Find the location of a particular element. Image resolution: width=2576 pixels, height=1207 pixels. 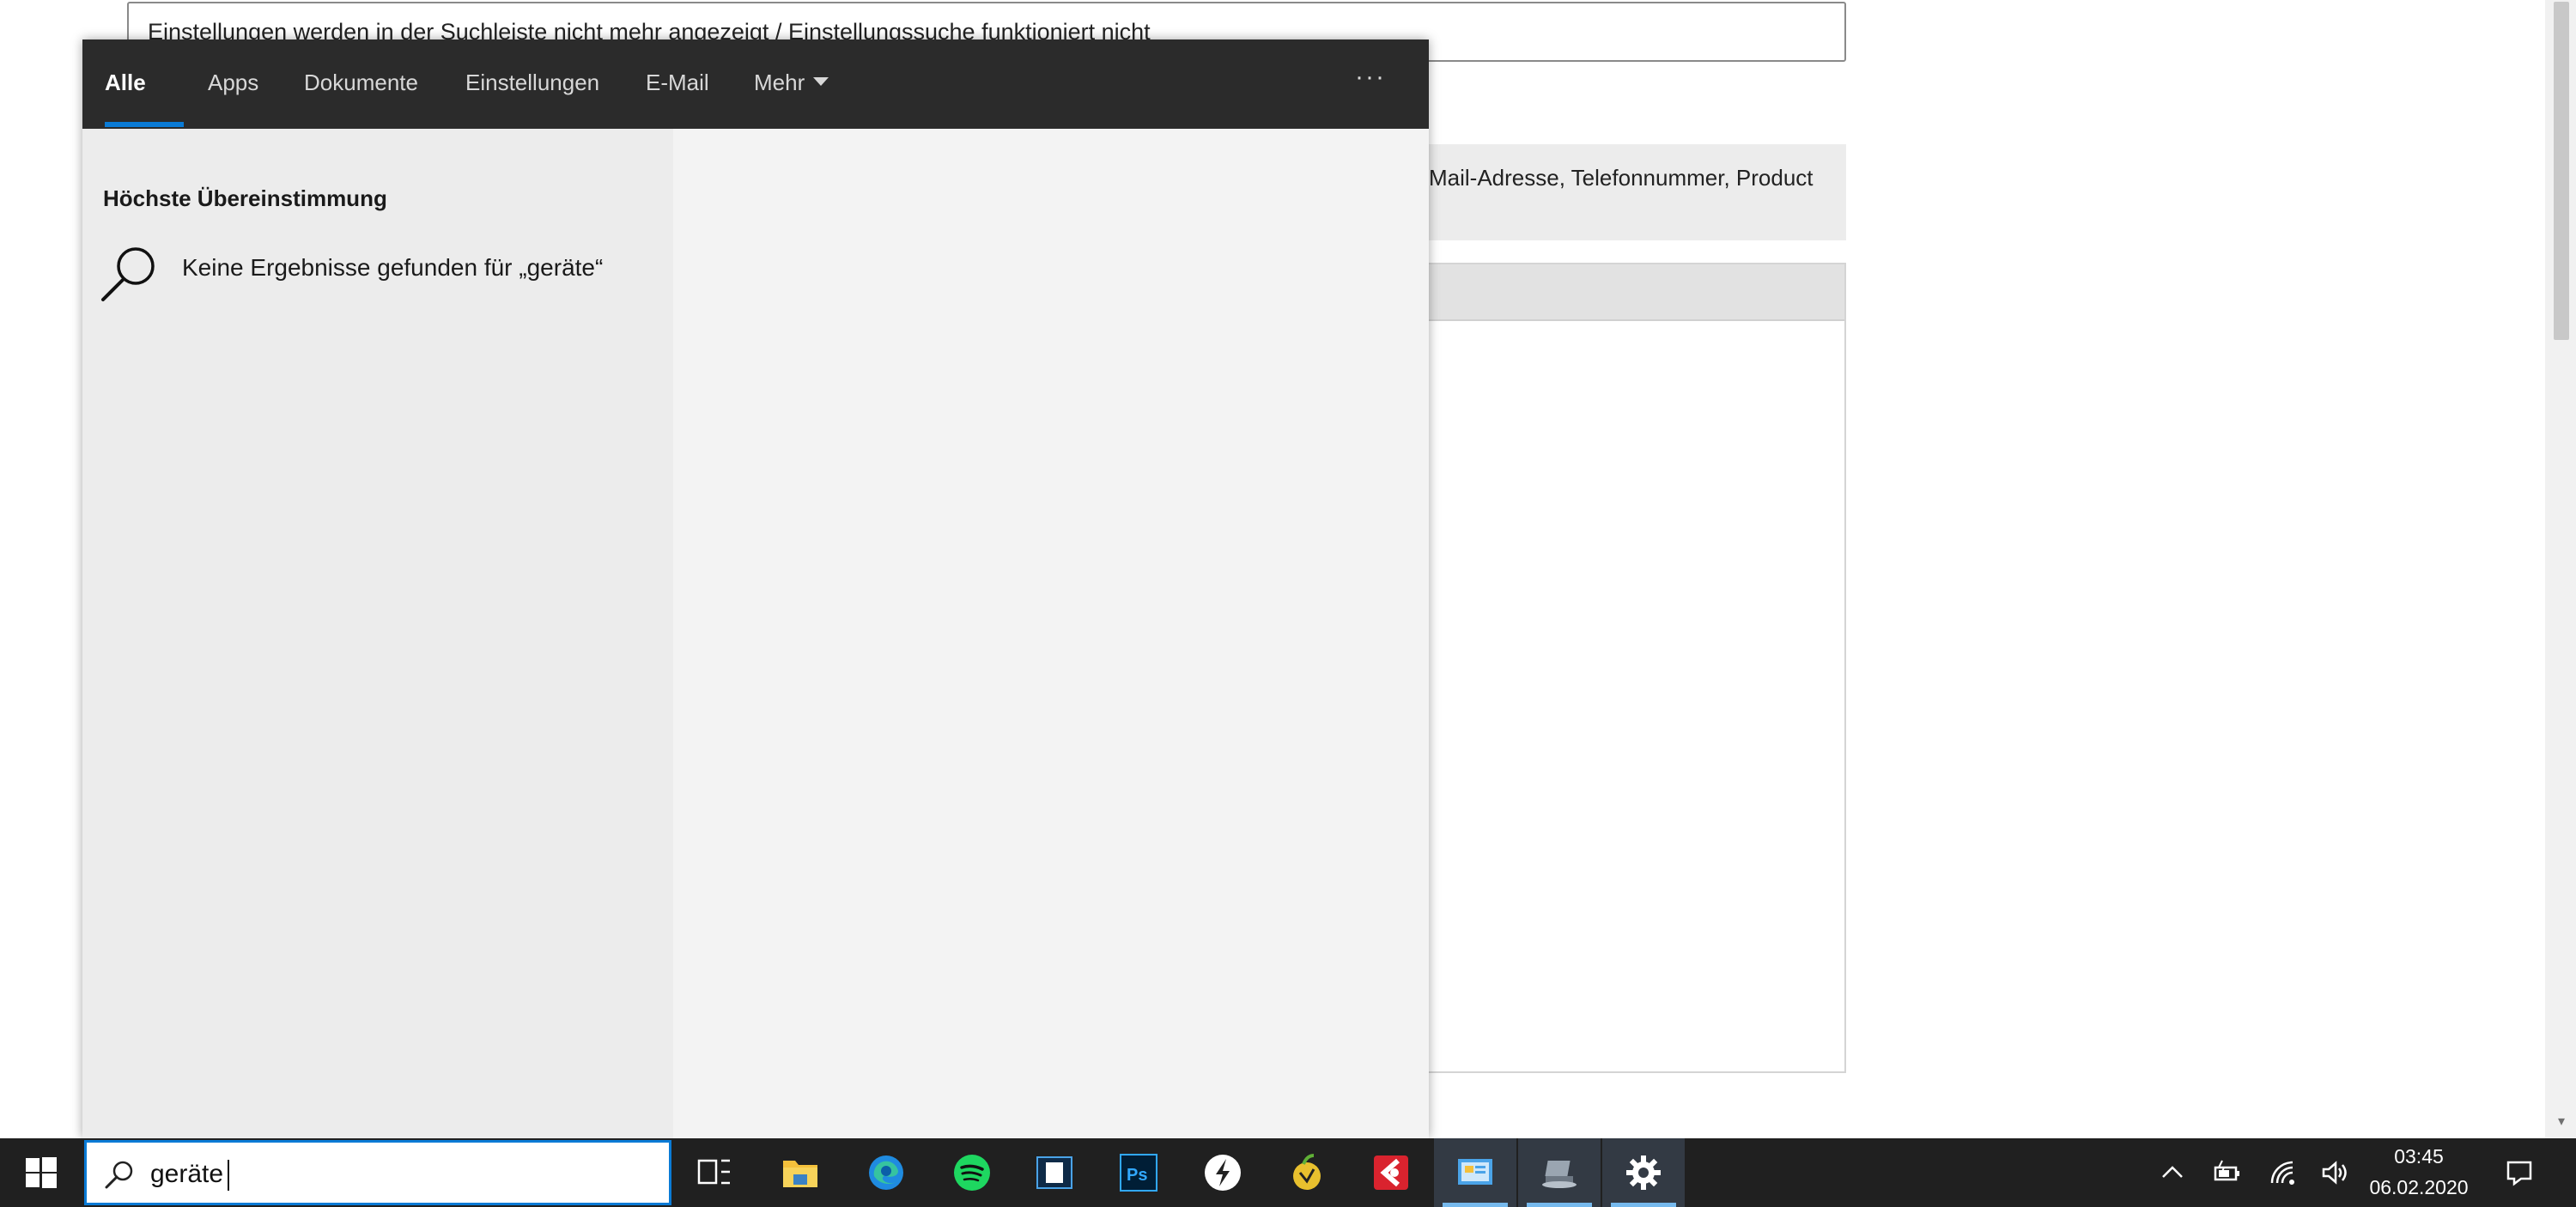

scrollbar-thumb is located at coordinates (2561, 171).